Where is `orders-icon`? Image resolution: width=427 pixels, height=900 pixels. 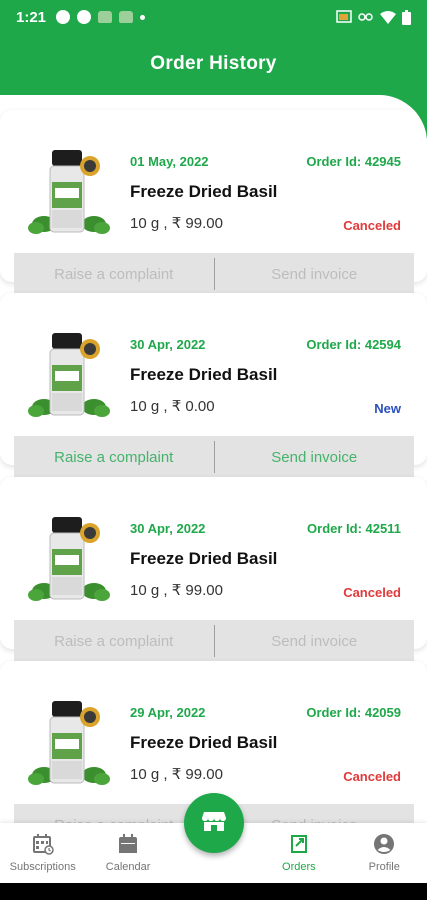 orders-icon is located at coordinates (299, 844).